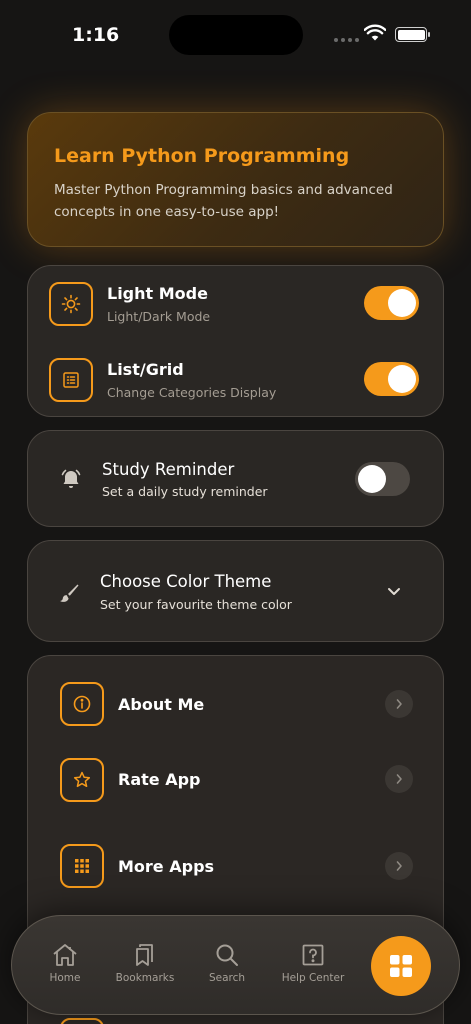  Describe the element at coordinates (144, 955) in the screenshot. I see `bookmarks-icon` at that location.